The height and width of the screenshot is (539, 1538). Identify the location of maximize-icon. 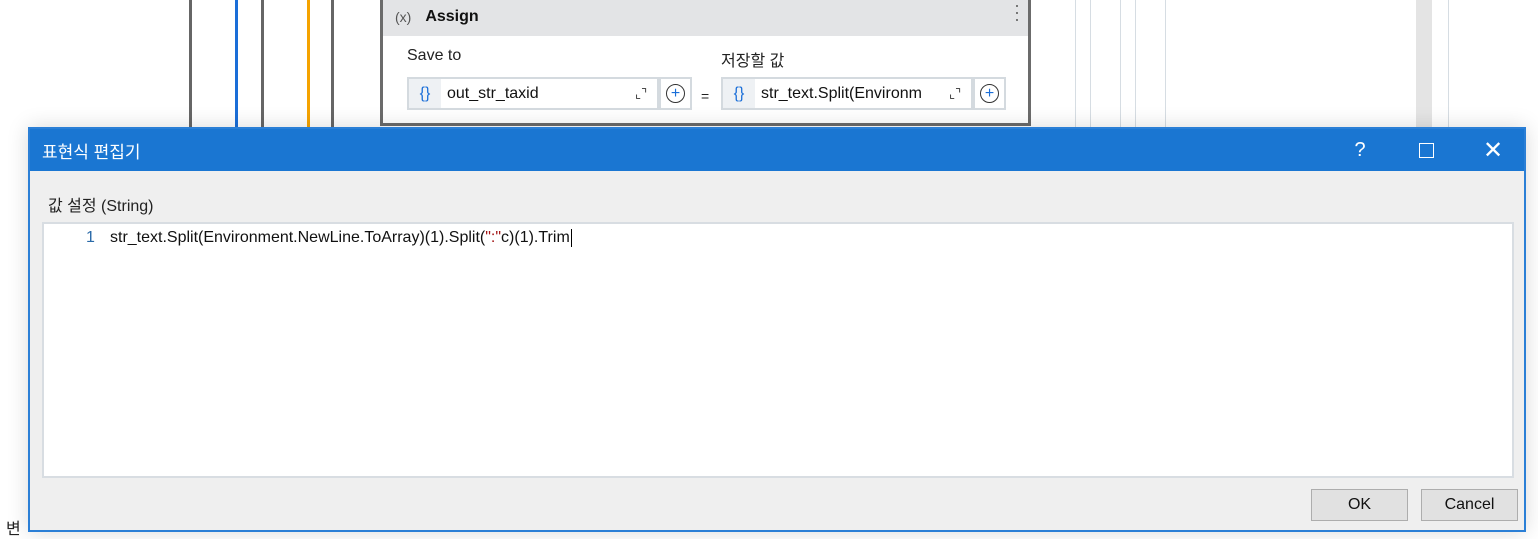
(1426, 150).